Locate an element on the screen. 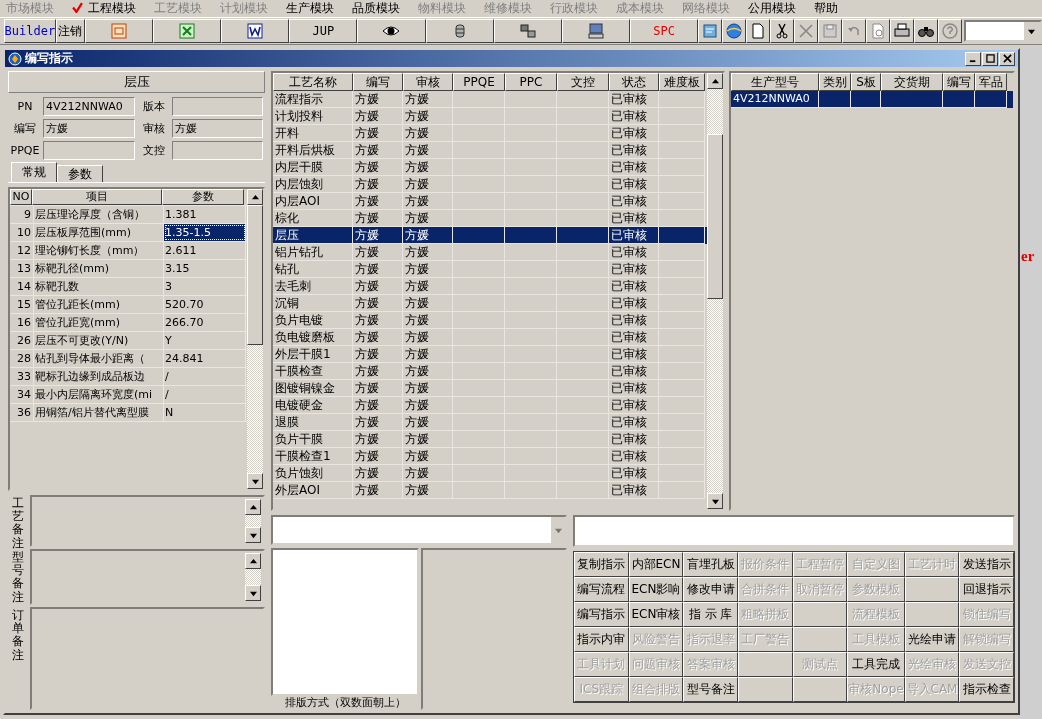 This screenshot has width=1042, height=719. column-header: 军品 is located at coordinates (991, 82).